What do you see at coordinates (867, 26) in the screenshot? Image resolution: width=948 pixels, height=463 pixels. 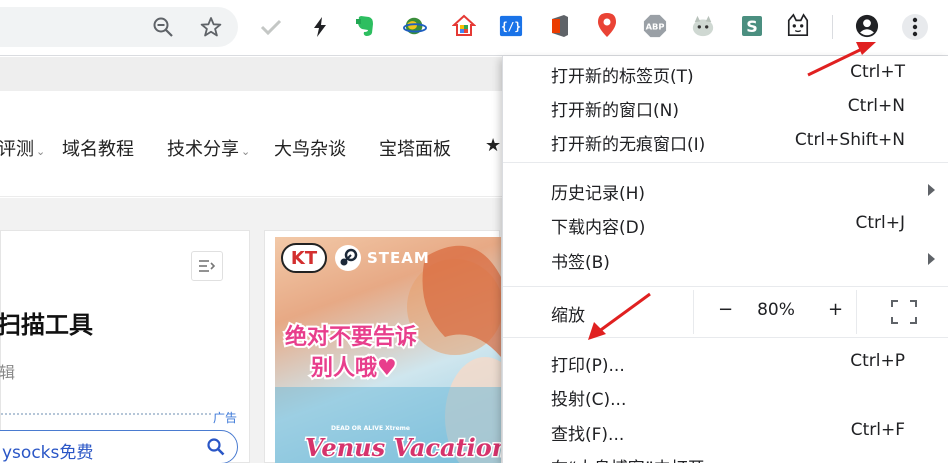 I see `profile-icon` at bounding box center [867, 26].